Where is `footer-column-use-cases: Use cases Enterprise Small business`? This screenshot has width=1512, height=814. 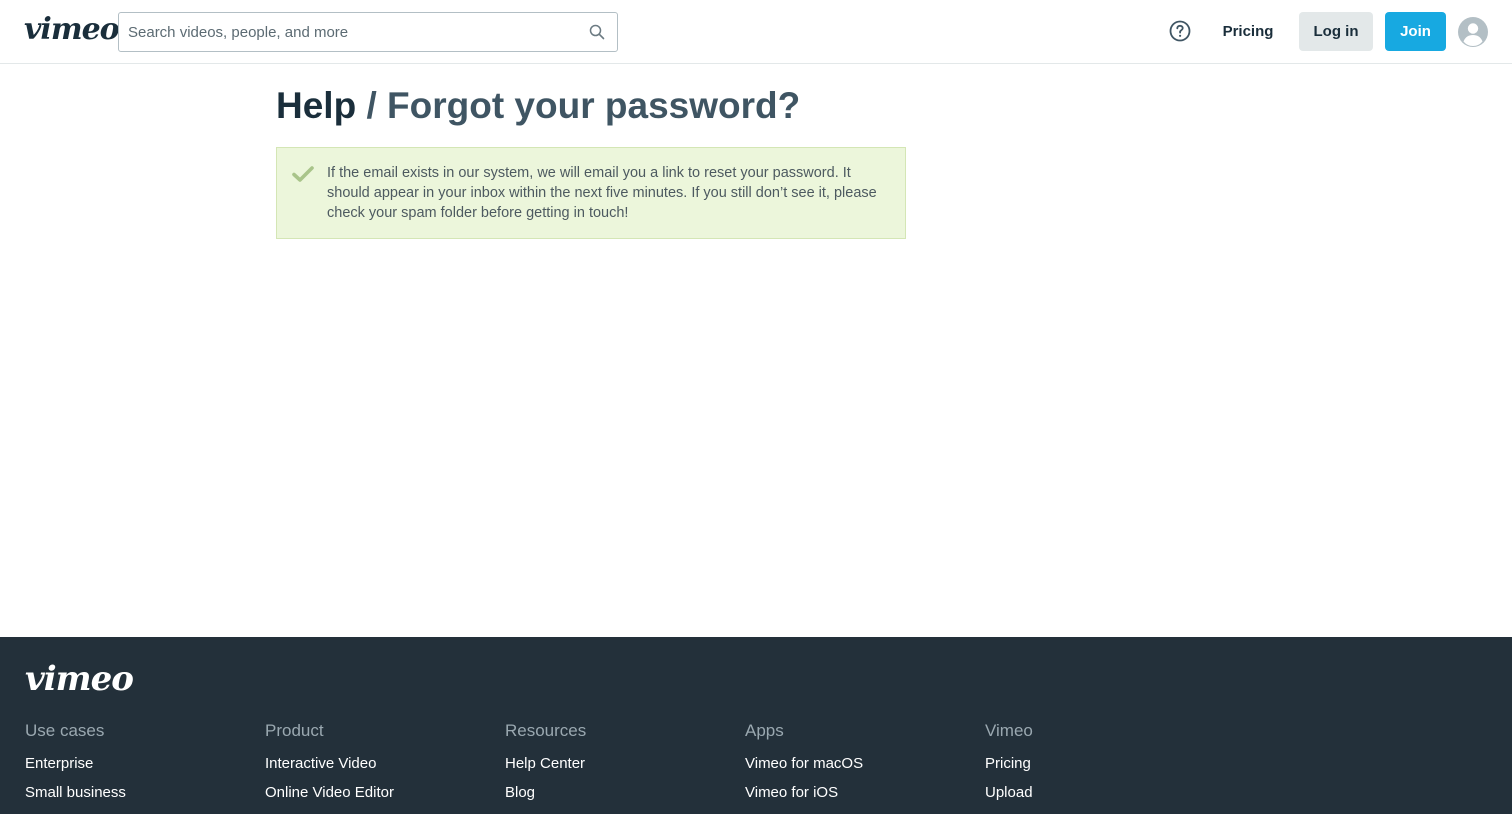
footer-column-use-cases: Use cases Enterprise Small business is located at coordinates (140, 766).